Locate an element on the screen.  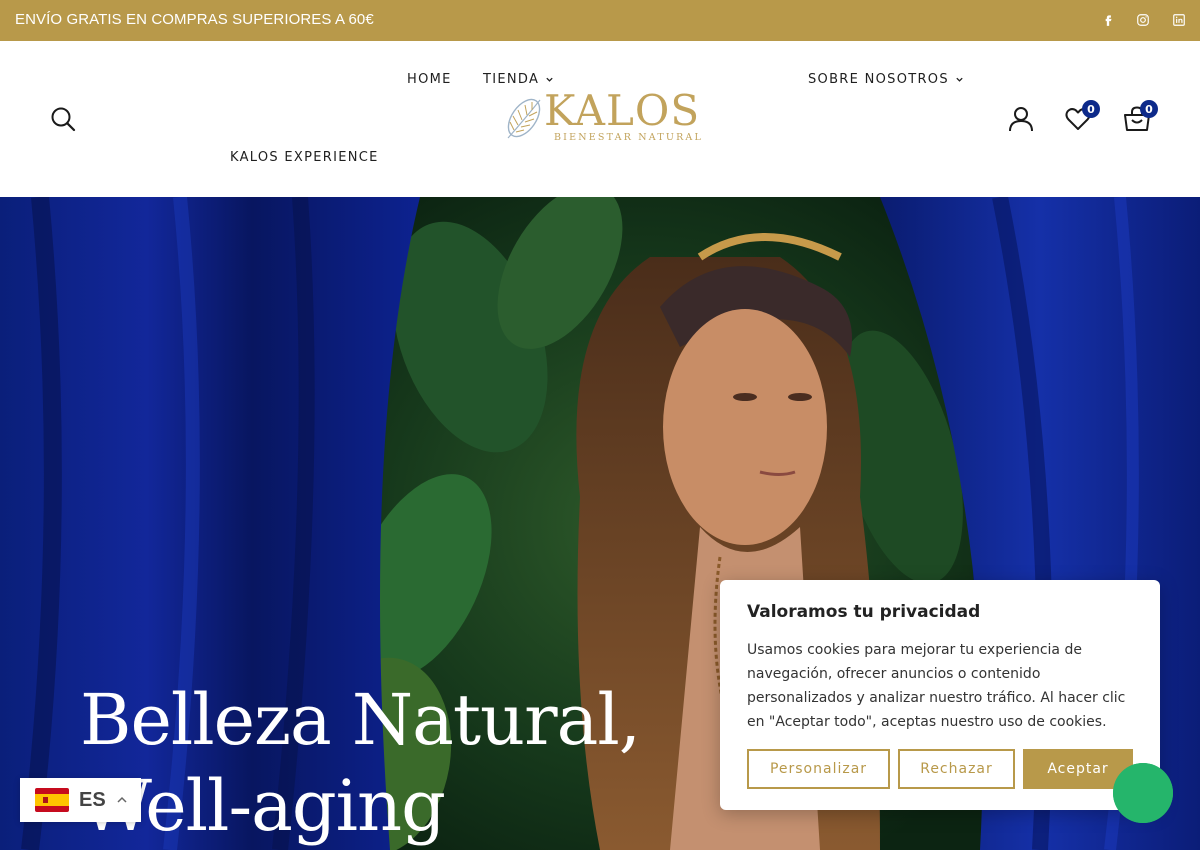
cookie-title: Valoramos tu privacidad is located at coordinates (864, 612).